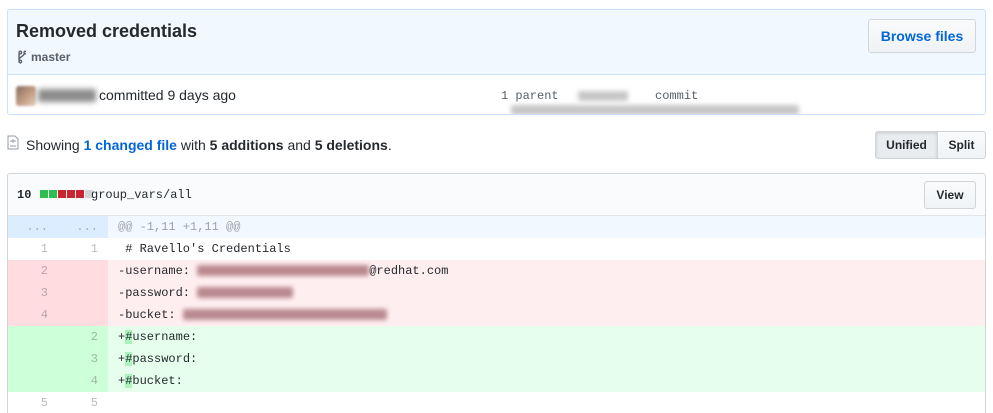 Image resolution: width=993 pixels, height=413 pixels. I want to click on branch-name: master, so click(50, 57).